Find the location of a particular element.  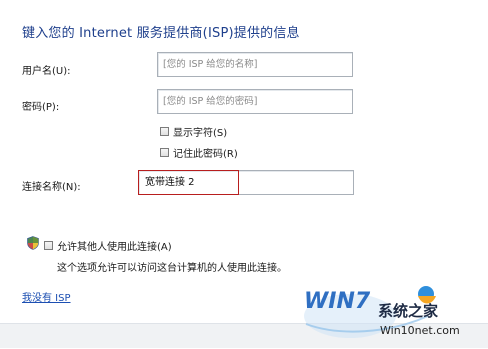

password-label: 密码(P): is located at coordinates (41, 107).